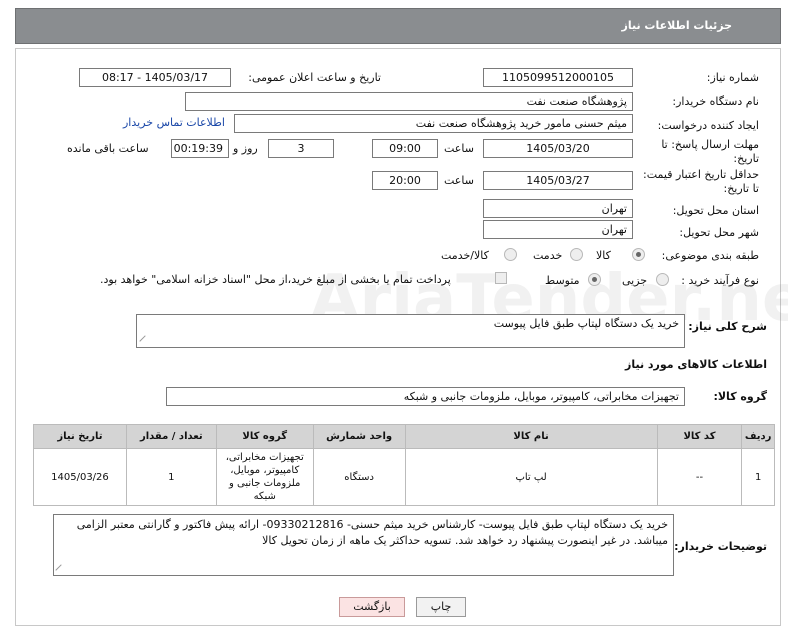 The width and height of the screenshot is (788, 632). I want to click on price-validity-time-field: 20:00, so click(405, 180).